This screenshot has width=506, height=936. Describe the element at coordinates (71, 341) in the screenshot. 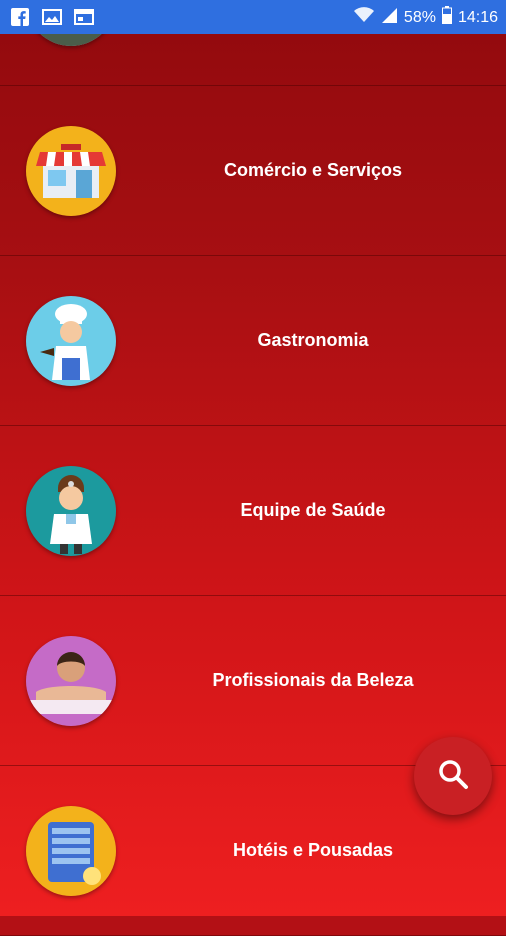

I see `chef-avatar-icon` at that location.